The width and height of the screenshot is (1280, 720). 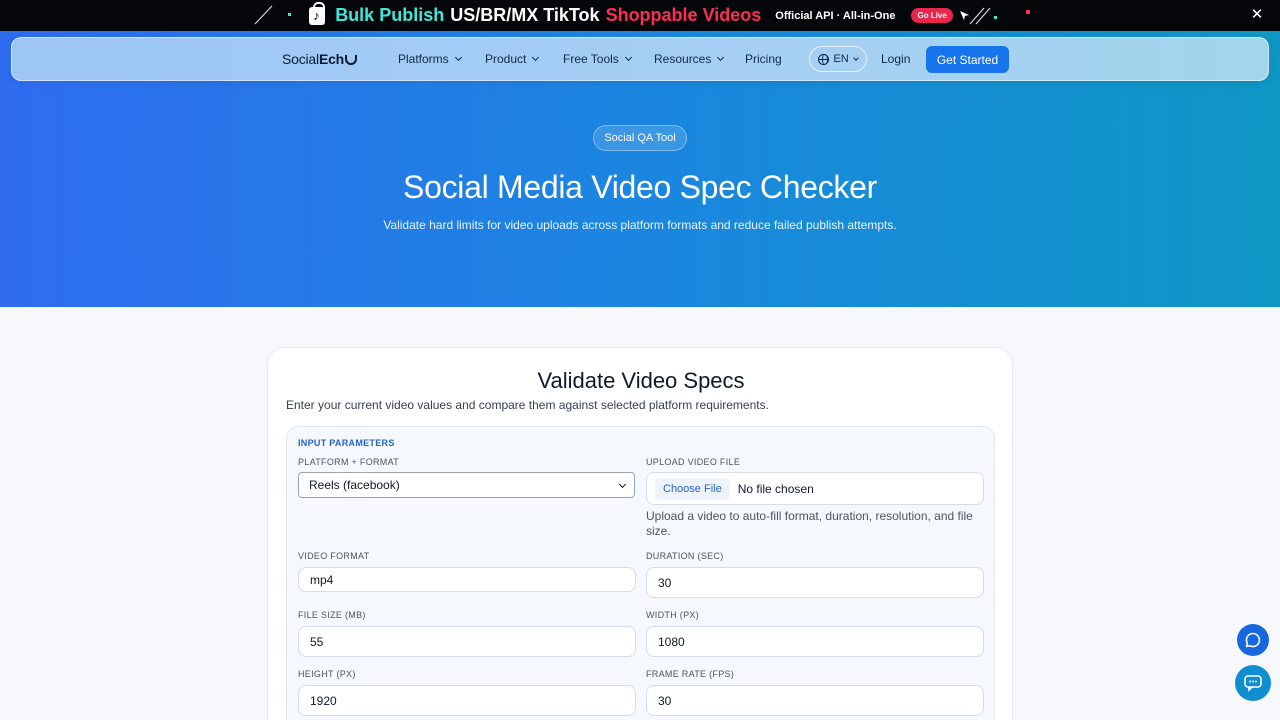 I want to click on platform-label: PLATFORM + FORMAT, so click(x=349, y=462).